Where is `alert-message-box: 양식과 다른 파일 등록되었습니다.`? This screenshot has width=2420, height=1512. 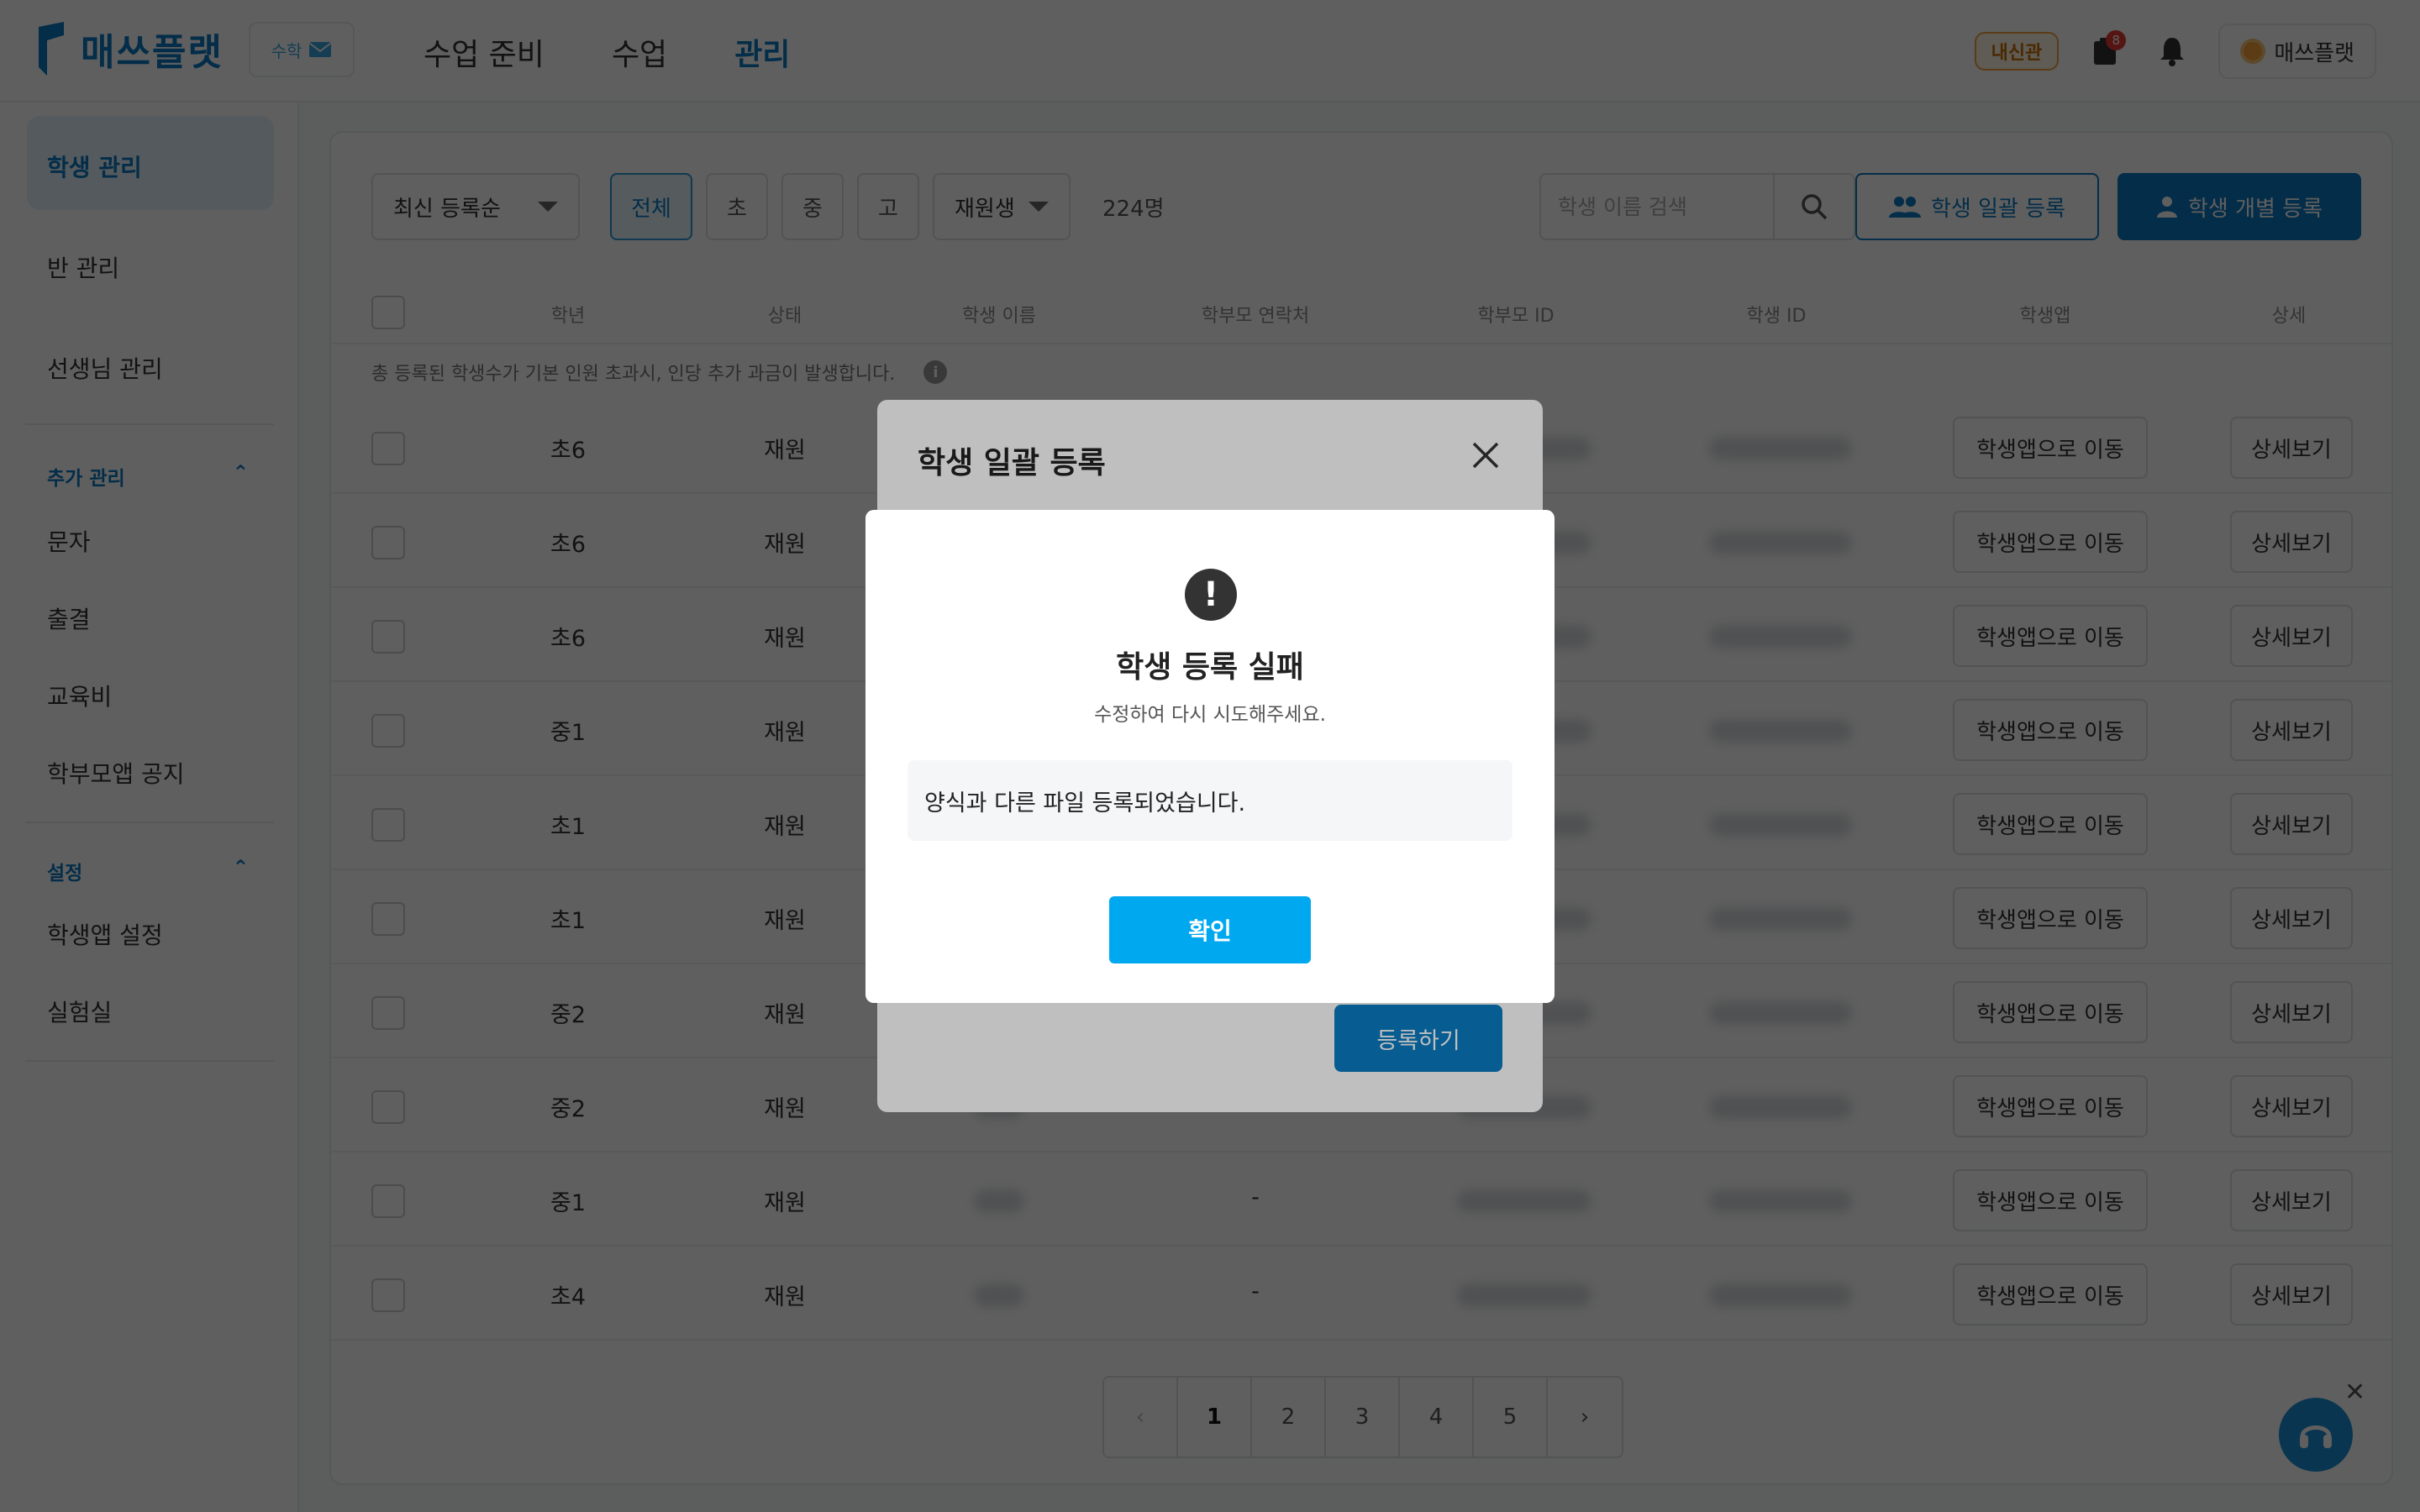
alert-message-box: 양식과 다른 파일 등록되었습니다. is located at coordinates (1210, 800).